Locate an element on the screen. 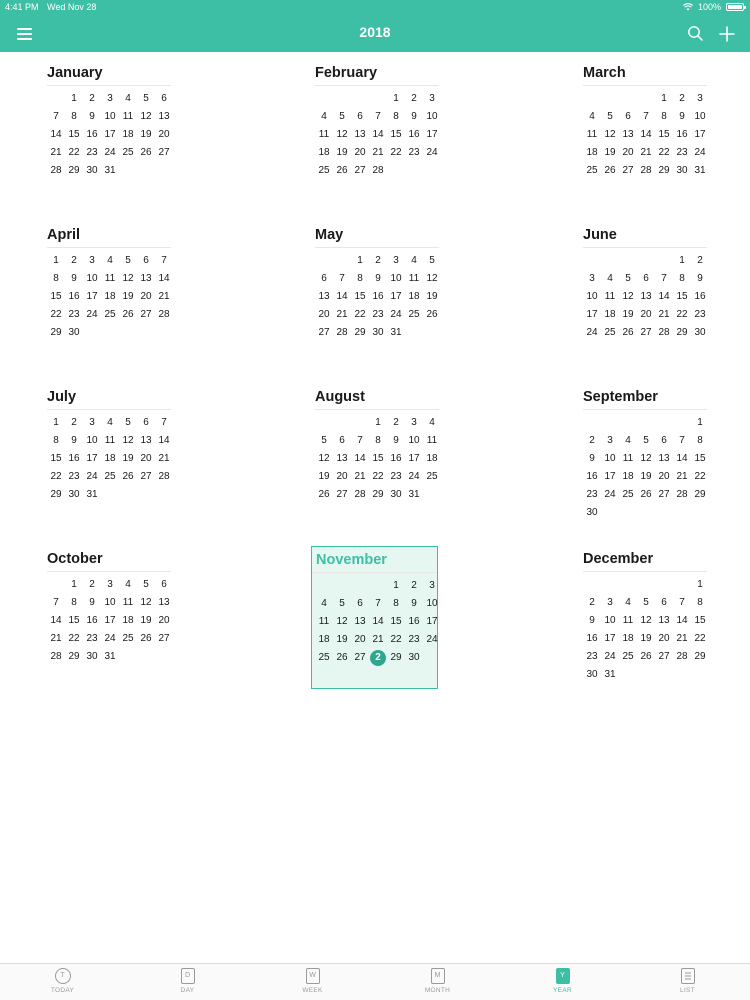 Image resolution: width=750 pixels, height=1000 pixels. menu-button is located at coordinates (25, 34).